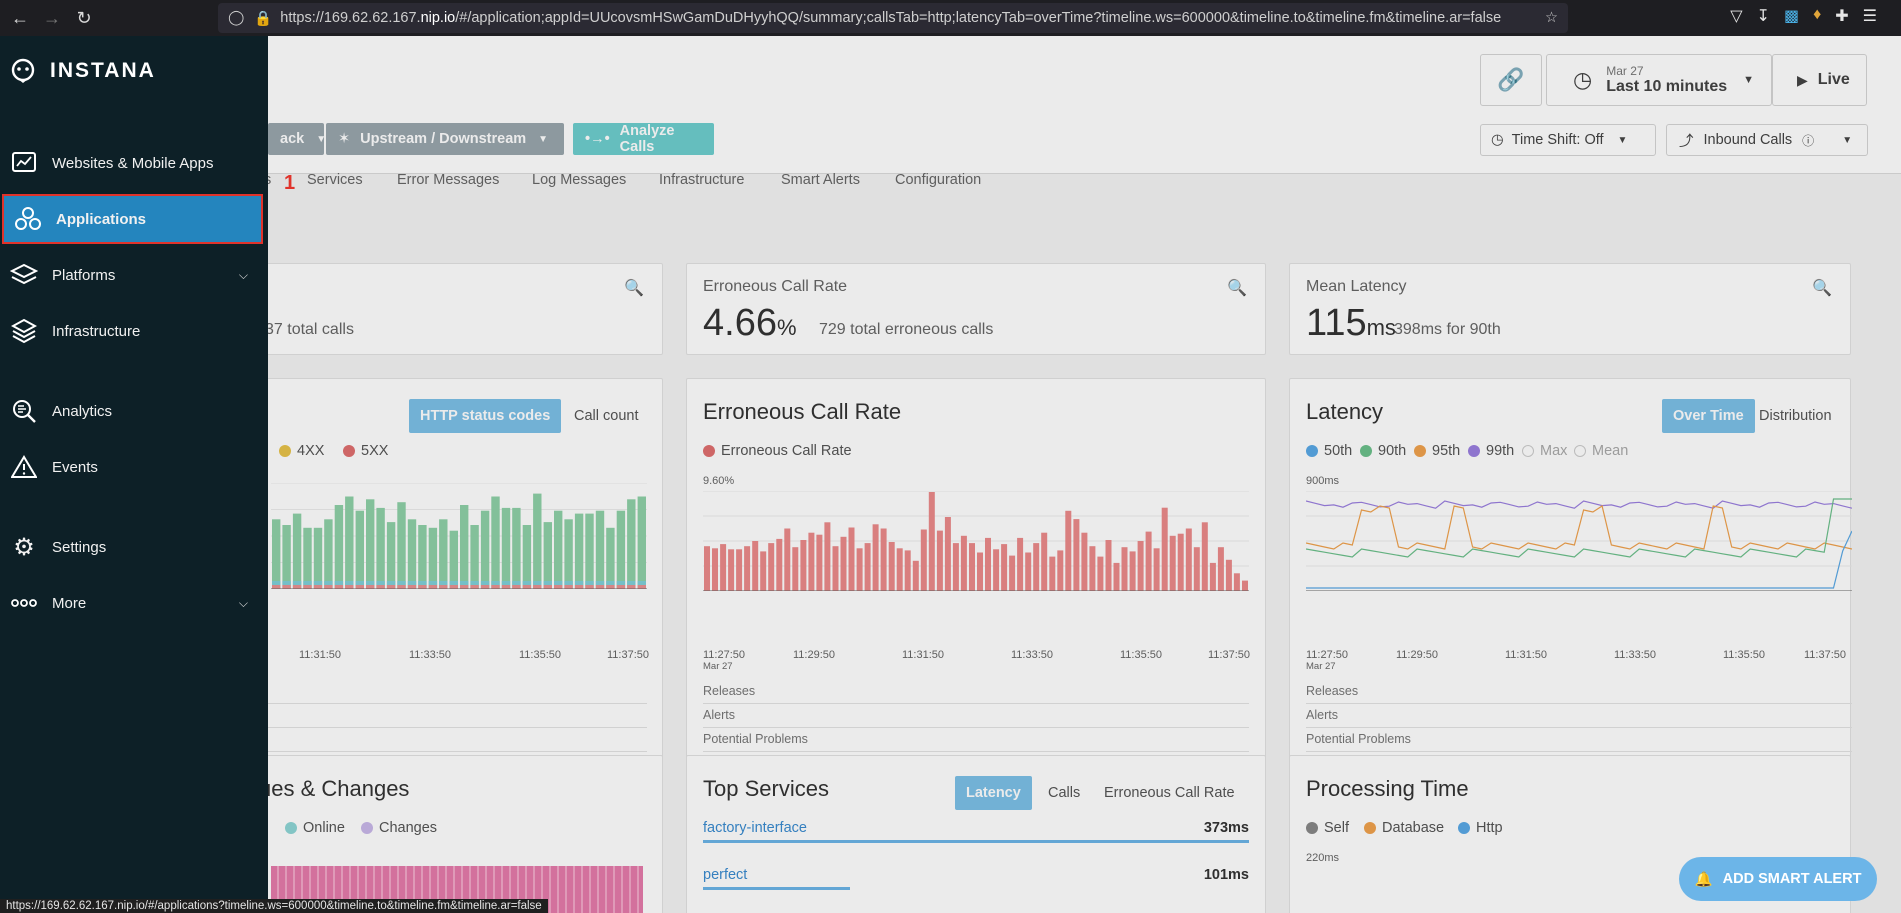 The image size is (1901, 913). Describe the element at coordinates (84, 18) in the screenshot. I see `reload-icon: ↻` at that location.